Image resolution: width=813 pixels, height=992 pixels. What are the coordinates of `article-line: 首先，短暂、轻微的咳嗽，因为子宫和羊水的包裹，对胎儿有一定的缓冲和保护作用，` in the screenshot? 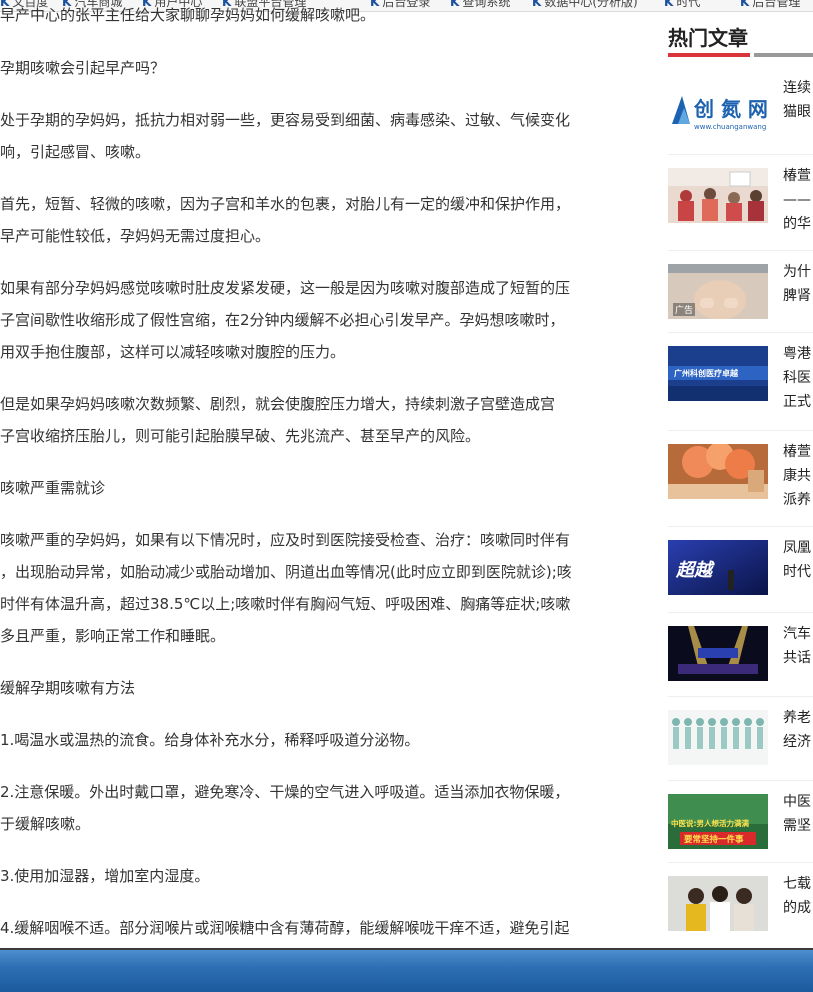 It's located at (285, 204).